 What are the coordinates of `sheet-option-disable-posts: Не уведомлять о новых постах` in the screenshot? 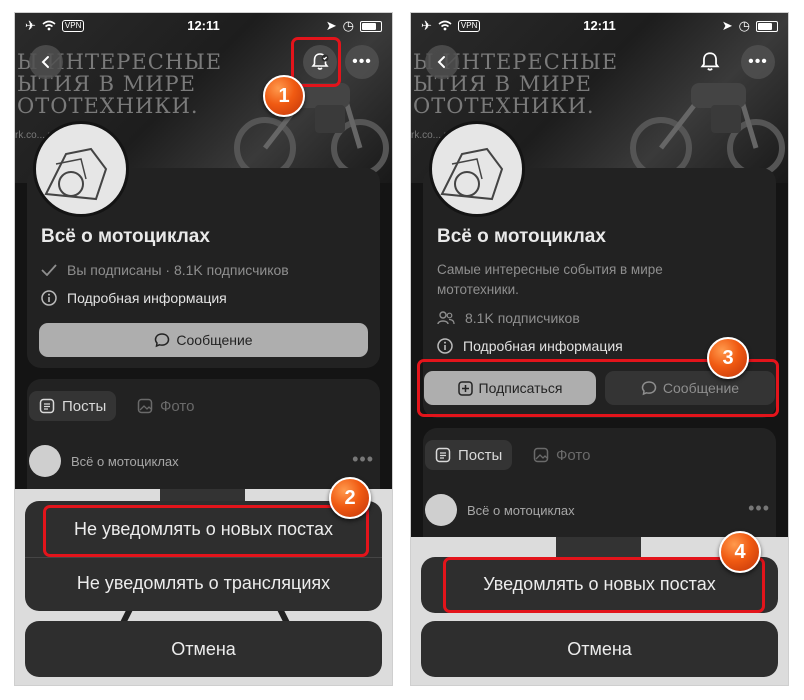 It's located at (203, 529).